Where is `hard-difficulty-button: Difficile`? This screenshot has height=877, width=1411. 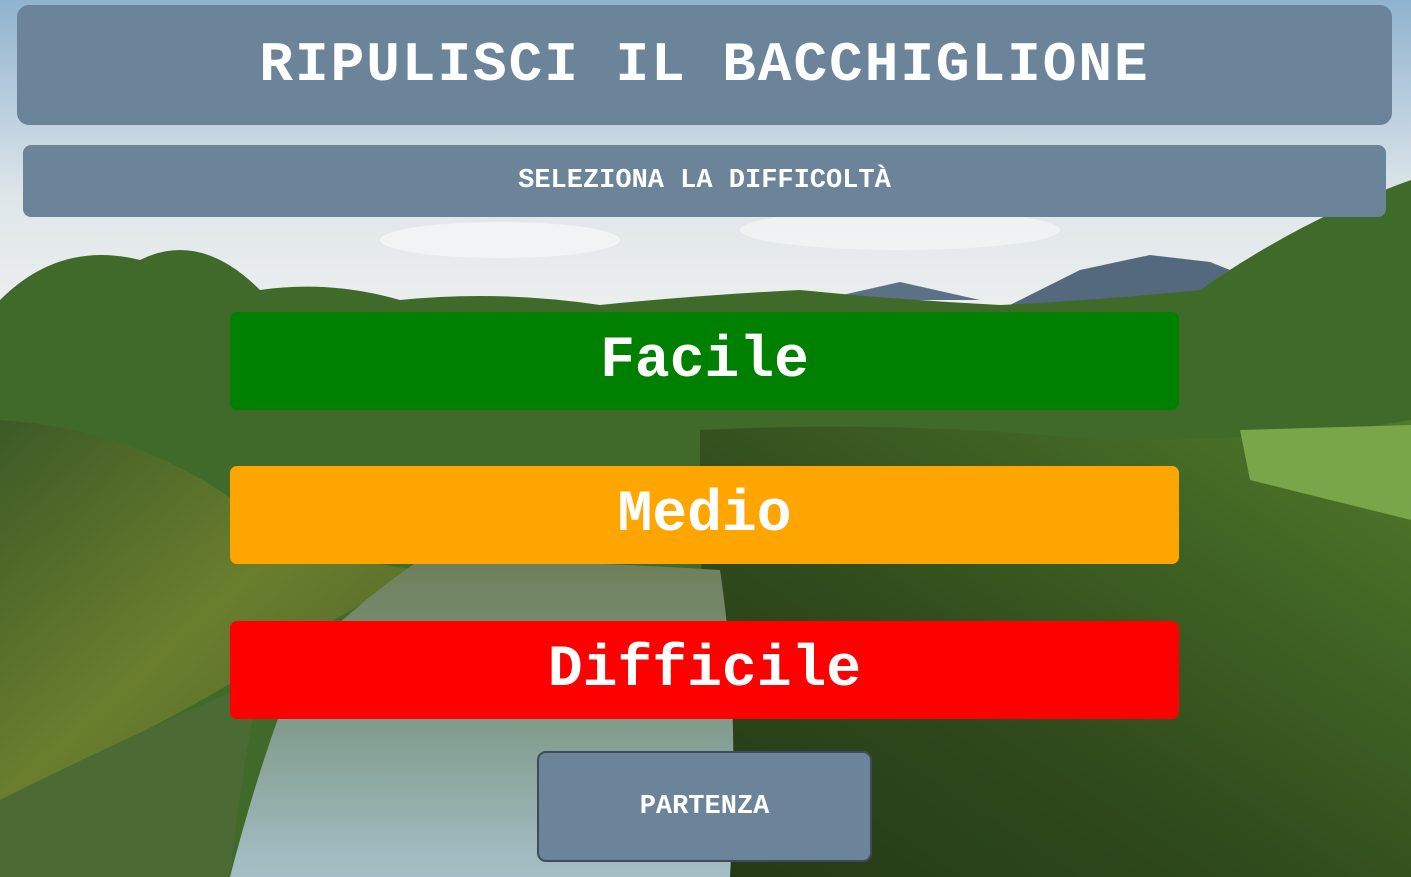 hard-difficulty-button: Difficile is located at coordinates (704, 670).